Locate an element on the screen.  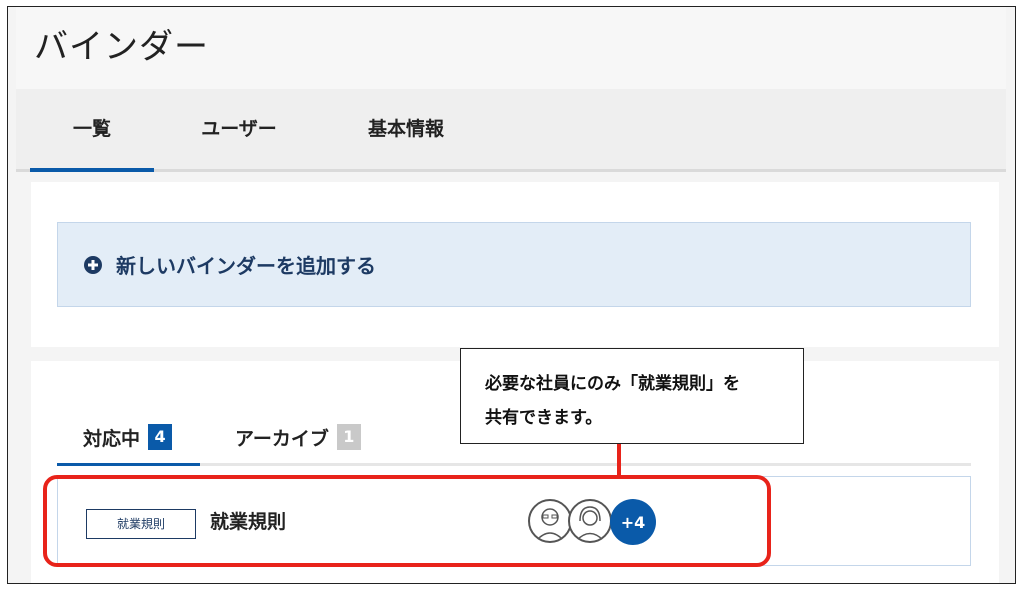
callout-connector is located at coordinates (619, 460).